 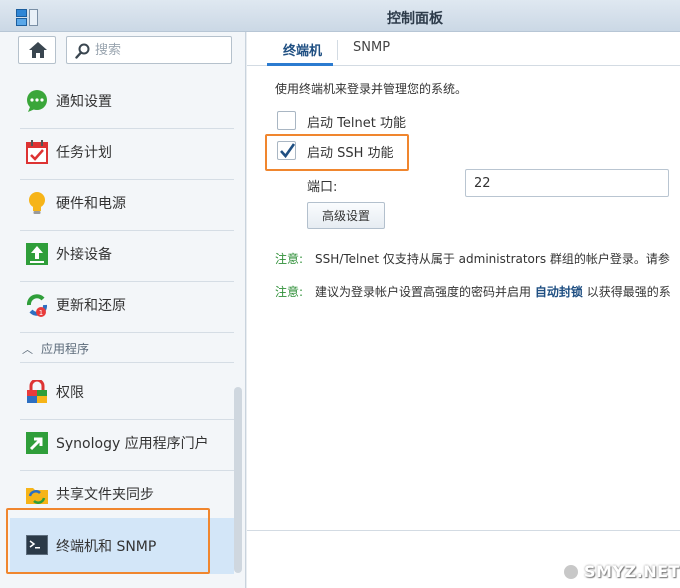 What do you see at coordinates (322, 187) in the screenshot?
I see `port-label: 端口:` at bounding box center [322, 187].